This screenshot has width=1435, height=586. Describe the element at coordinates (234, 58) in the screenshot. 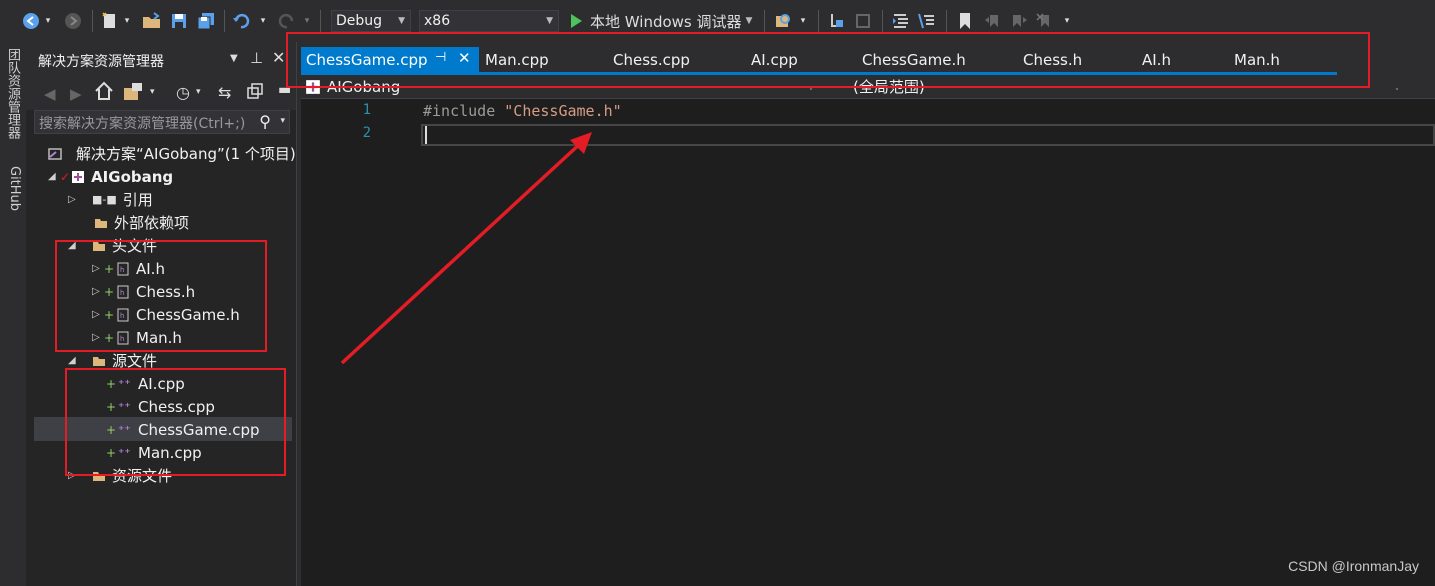

I see `window-position-icon: ▼` at that location.